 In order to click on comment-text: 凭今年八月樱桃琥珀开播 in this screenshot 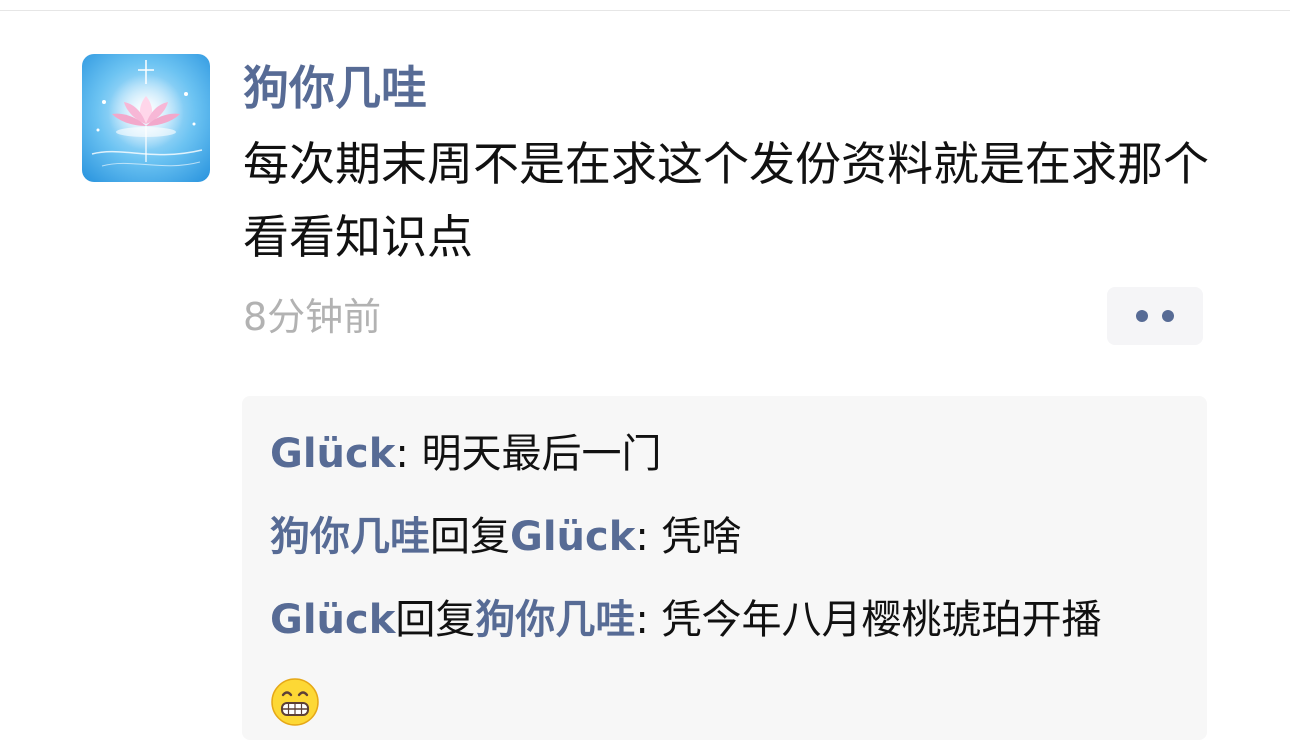, I will do `click(881, 620)`.